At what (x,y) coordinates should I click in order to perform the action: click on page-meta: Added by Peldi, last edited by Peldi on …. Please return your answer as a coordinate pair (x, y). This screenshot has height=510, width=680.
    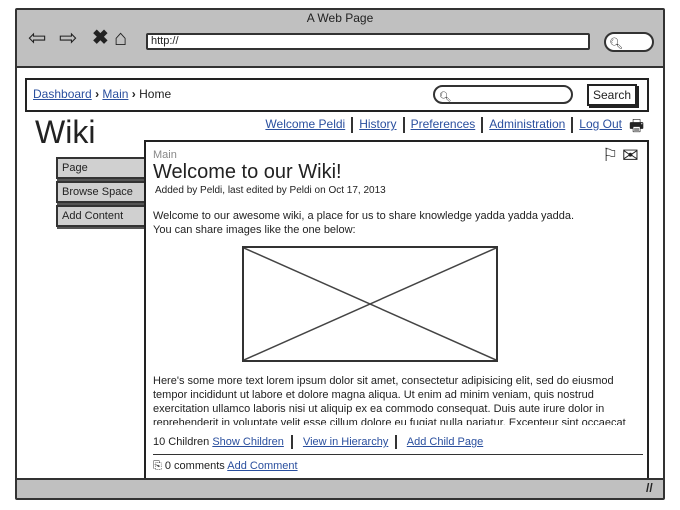
    Looking at the image, I should click on (270, 190).